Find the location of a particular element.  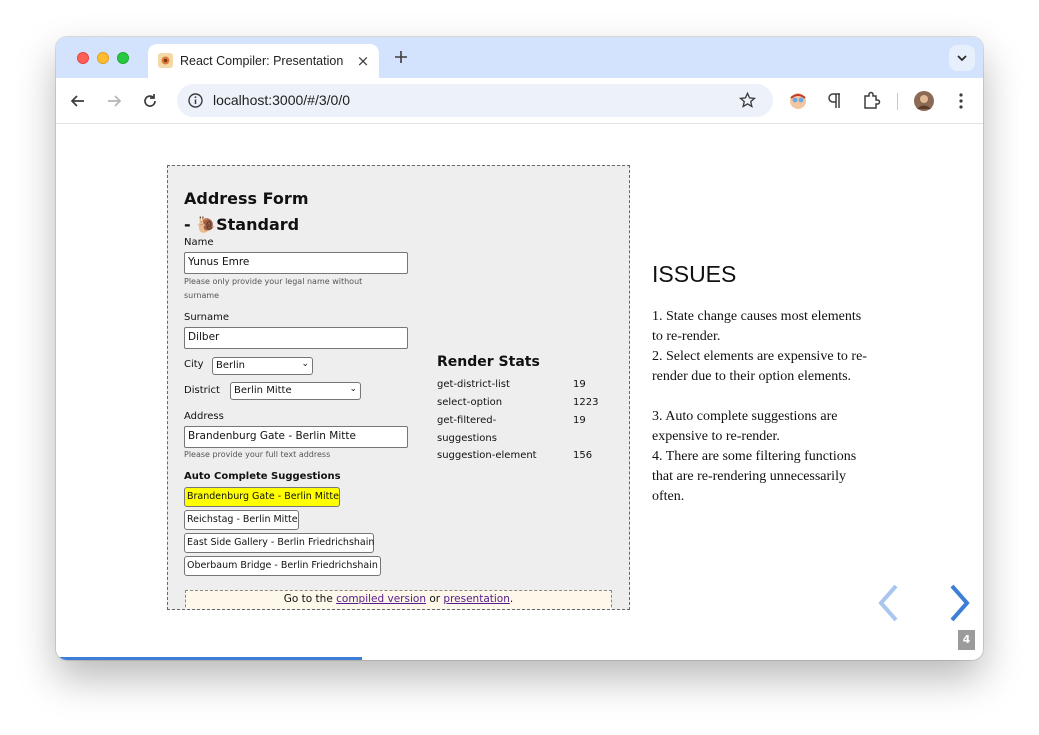

extension-avatar-icon is located at coordinates (798, 101).